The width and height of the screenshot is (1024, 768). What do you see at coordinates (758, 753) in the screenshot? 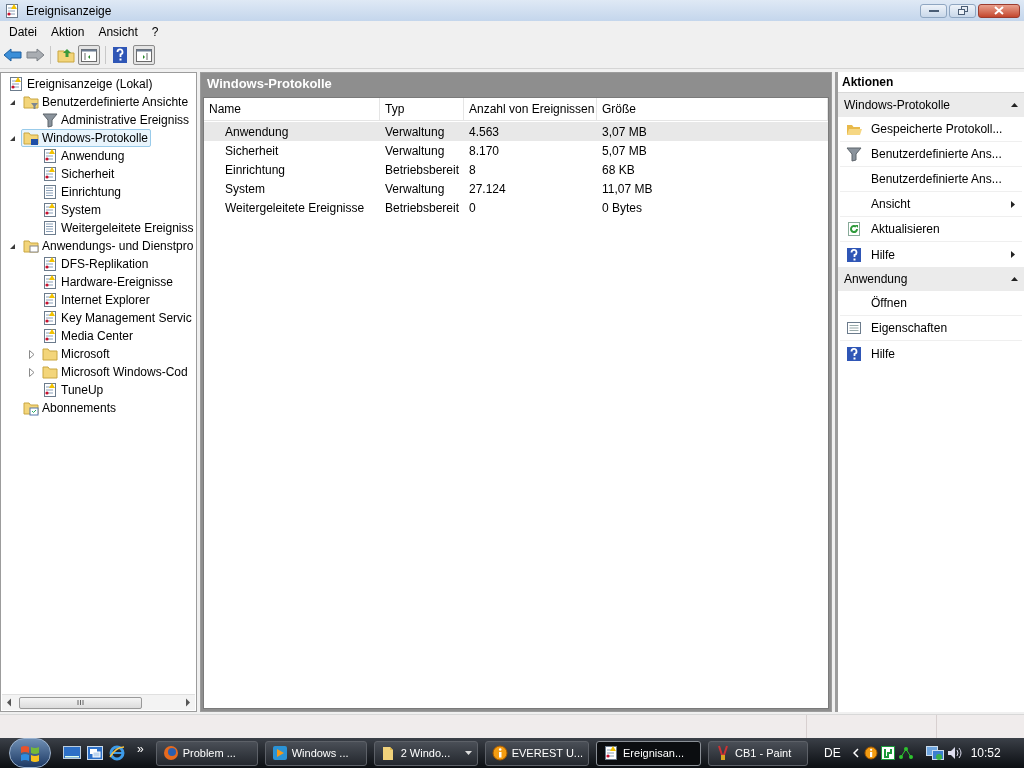
I see `taskbar-button: CB1 - Paint` at bounding box center [758, 753].